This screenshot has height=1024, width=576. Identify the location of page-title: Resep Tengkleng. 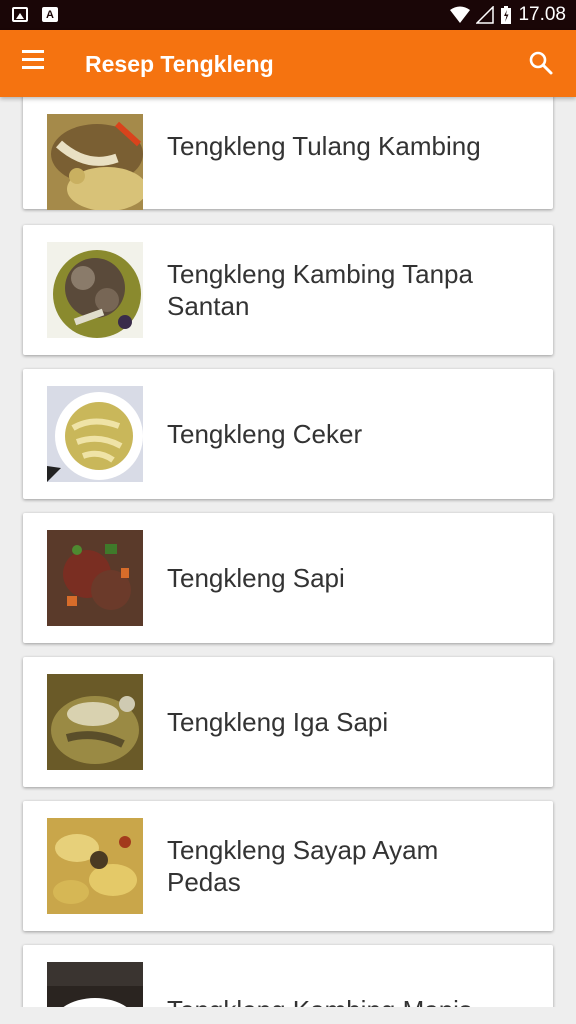
(179, 64).